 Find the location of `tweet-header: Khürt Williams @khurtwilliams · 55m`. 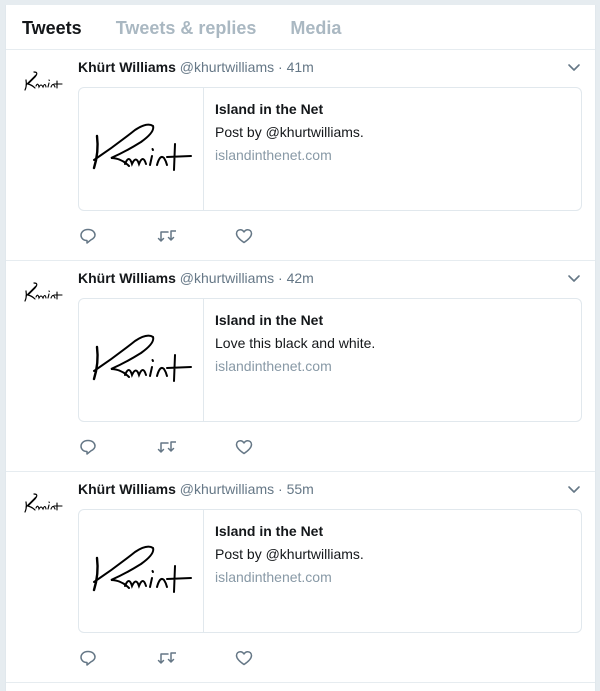

tweet-header: Khürt Williams @khurtwilliams · 55m is located at coordinates (330, 490).